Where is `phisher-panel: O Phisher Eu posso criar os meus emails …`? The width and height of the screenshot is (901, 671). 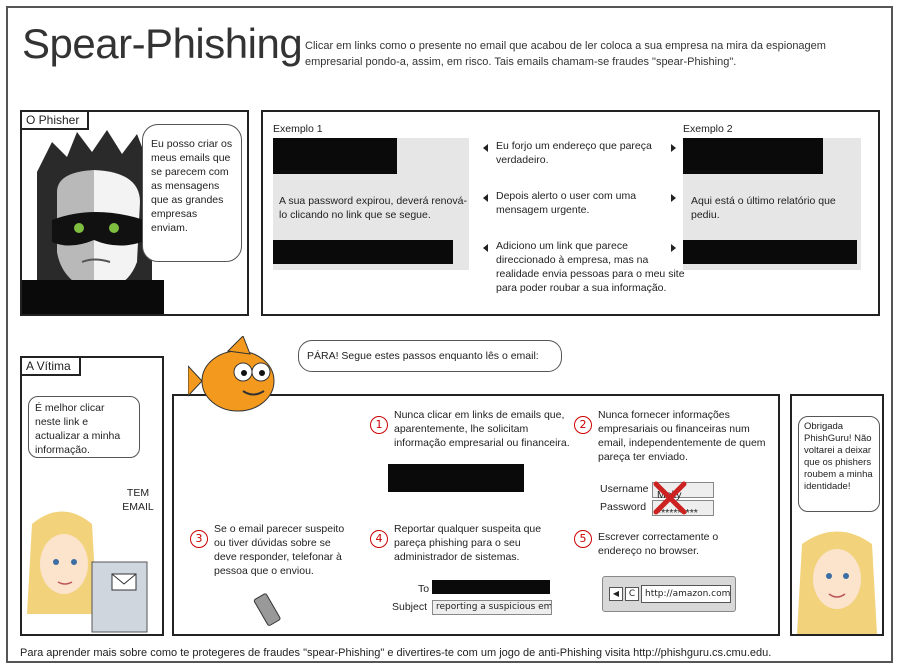
phisher-panel: O Phisher Eu posso criar os meus emails … is located at coordinates (134, 213).